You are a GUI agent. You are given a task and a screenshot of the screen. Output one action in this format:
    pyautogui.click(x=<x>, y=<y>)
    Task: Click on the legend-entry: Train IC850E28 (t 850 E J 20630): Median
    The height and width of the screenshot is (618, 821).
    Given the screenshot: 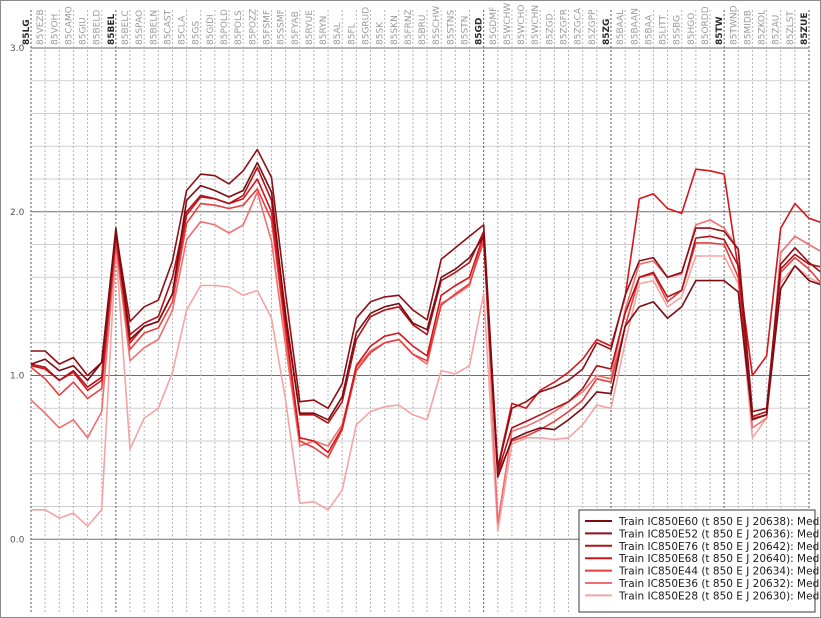 What is the action you would take?
    pyautogui.click(x=719, y=596)
    